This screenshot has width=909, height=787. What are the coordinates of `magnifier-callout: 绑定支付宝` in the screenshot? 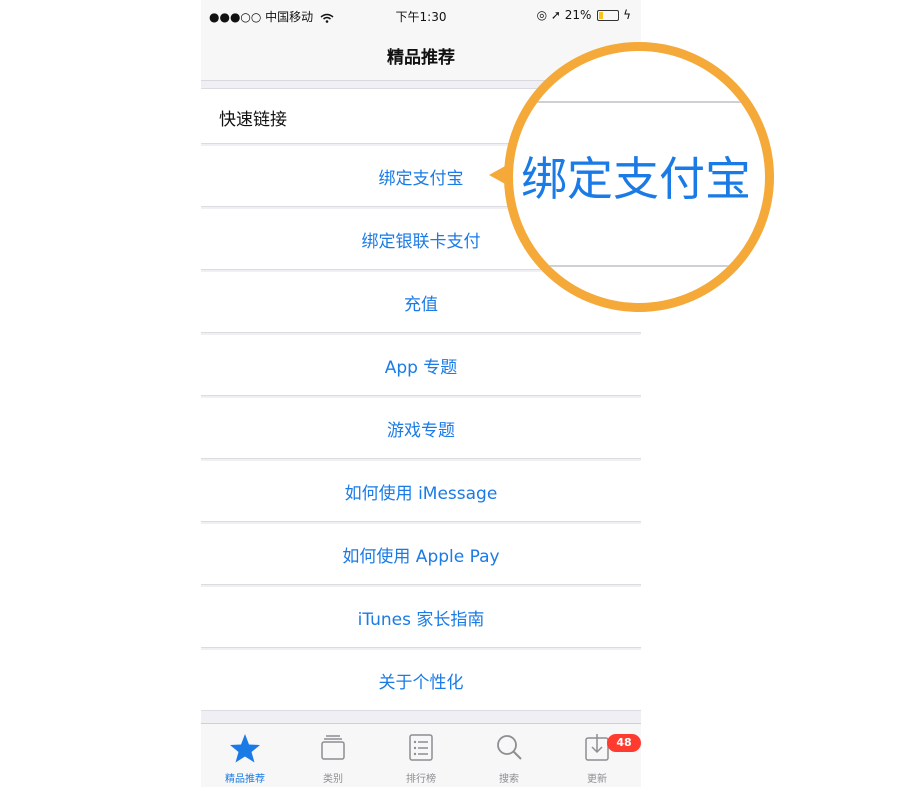 It's located at (639, 177).